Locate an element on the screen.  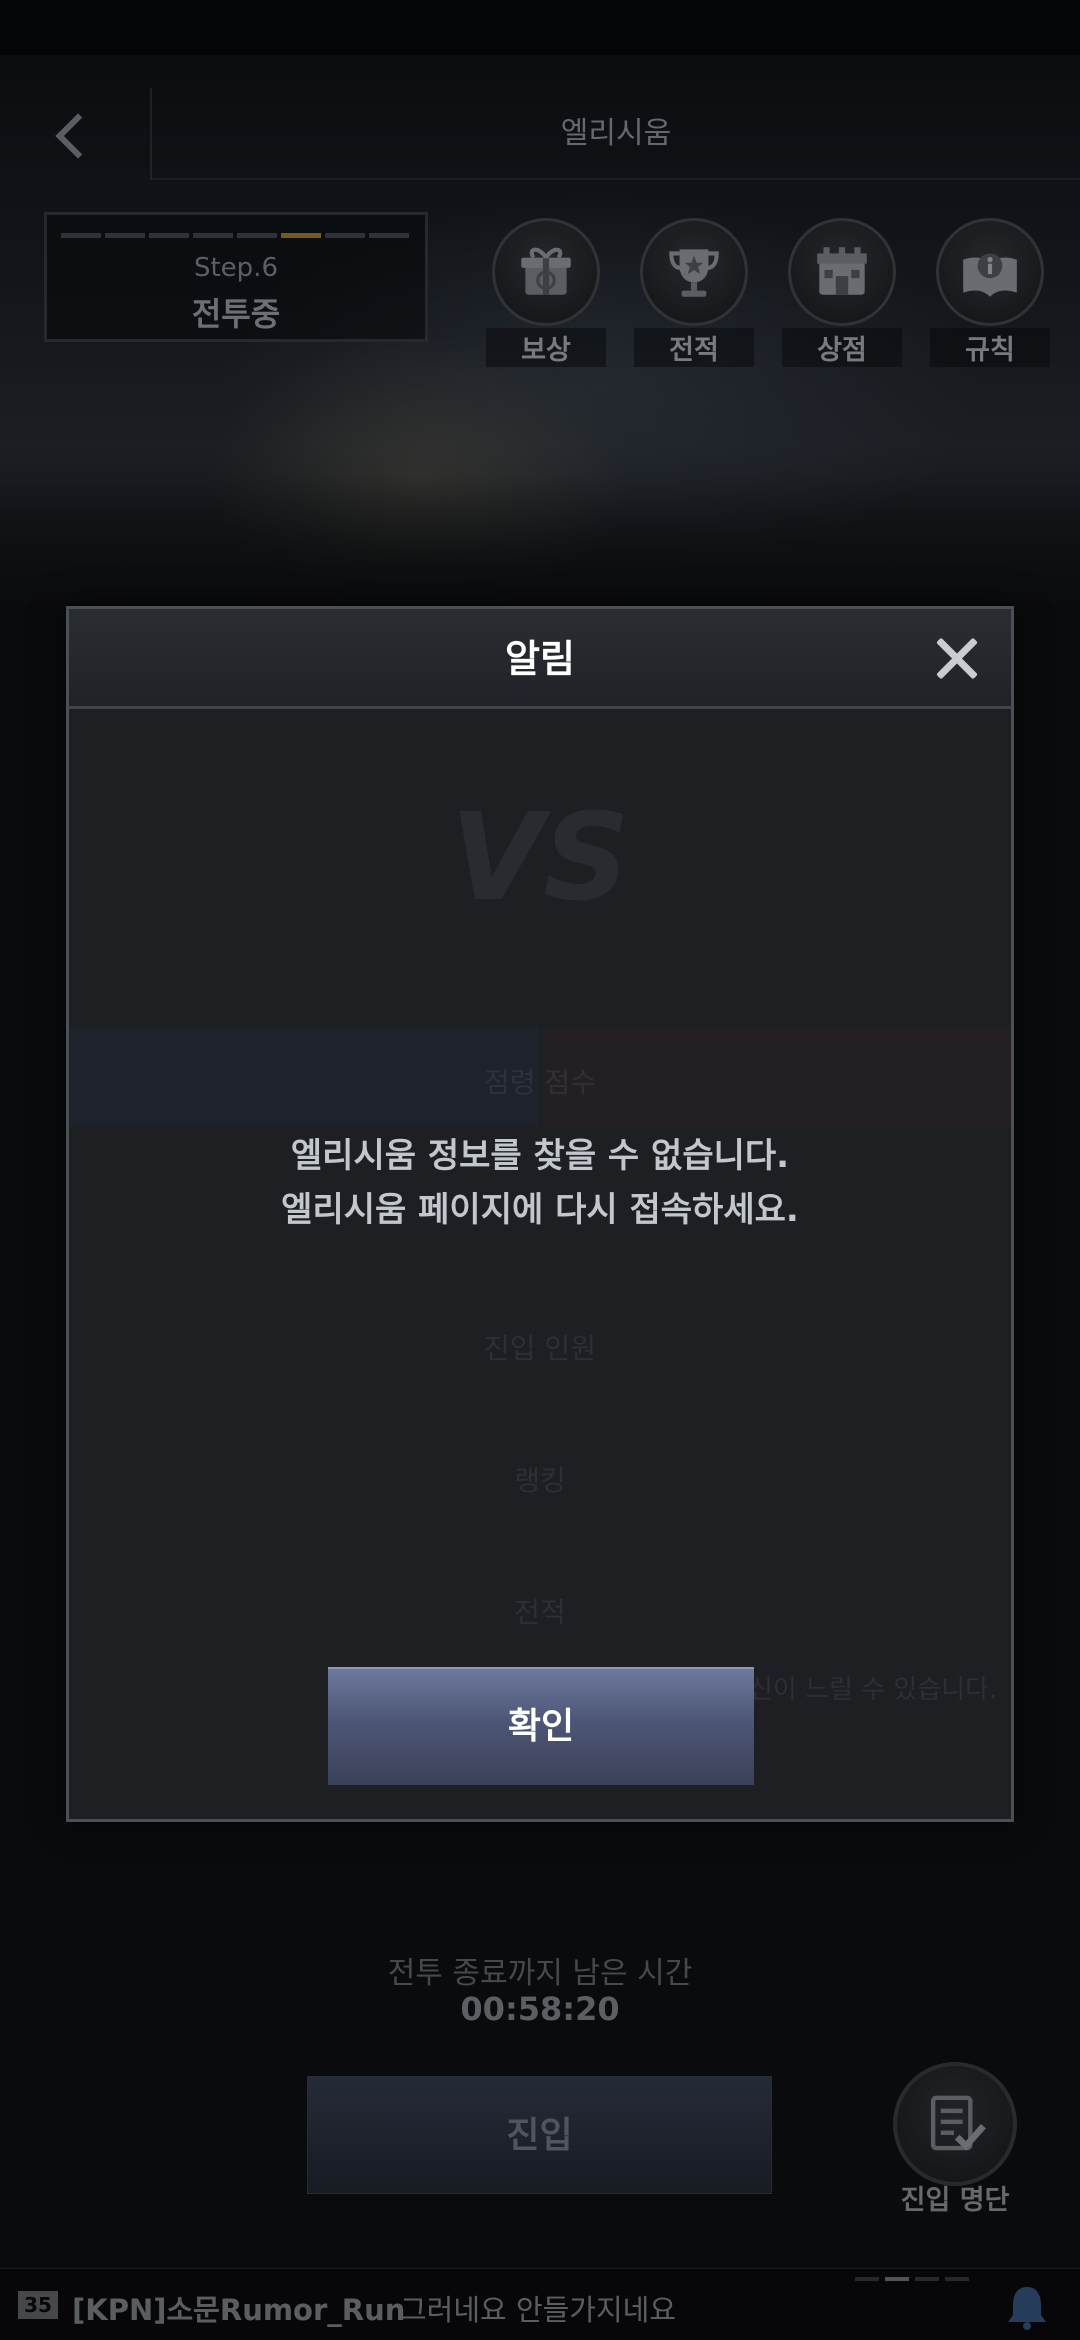
ghost-vs-text: VS is located at coordinates (540, 858).